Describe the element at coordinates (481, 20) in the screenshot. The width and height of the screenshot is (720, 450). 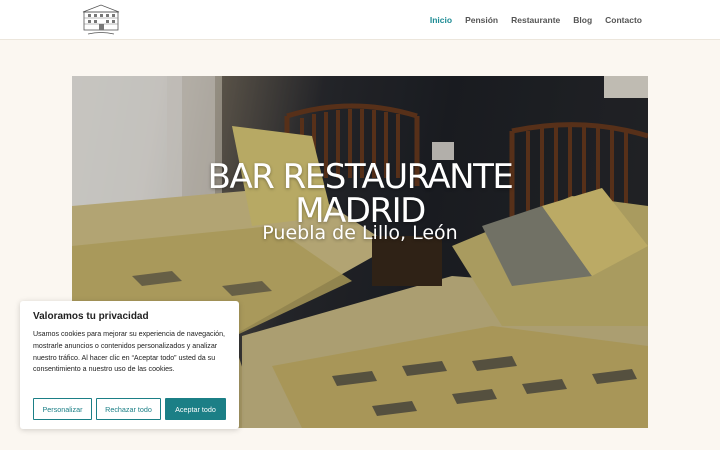
I see `nav-item-pension: Pensión` at that location.